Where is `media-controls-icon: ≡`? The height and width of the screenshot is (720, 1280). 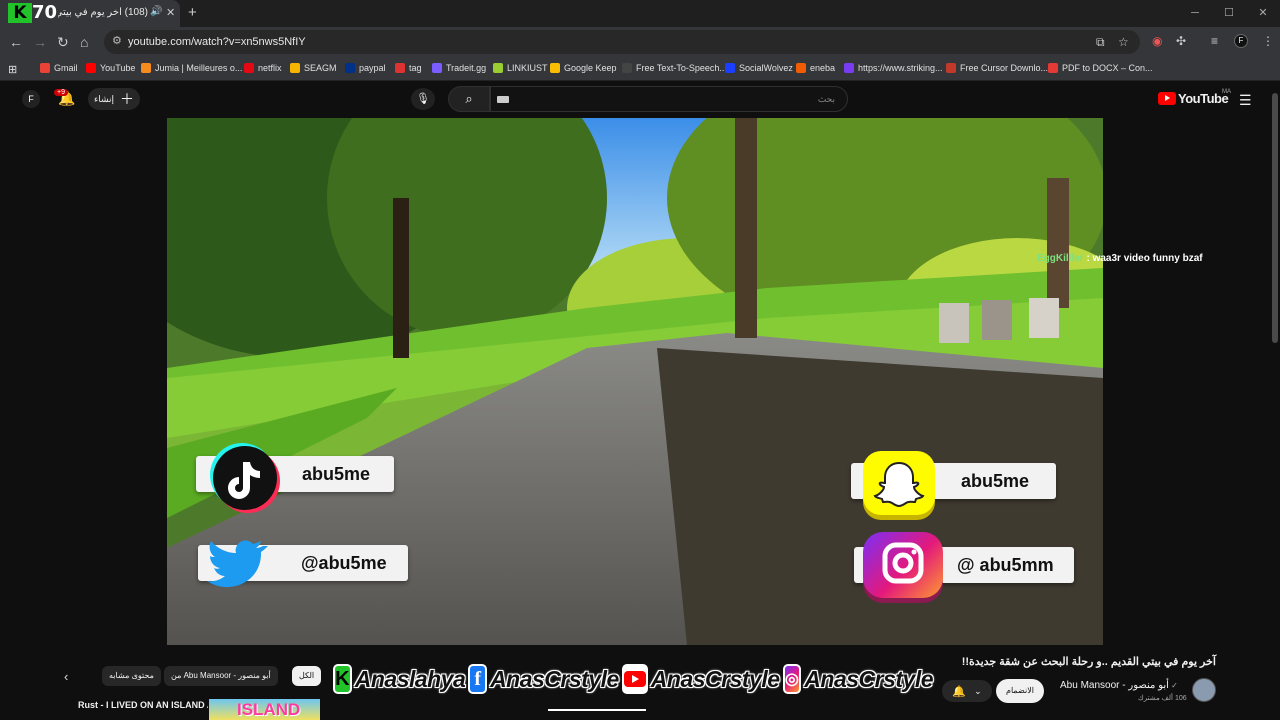 media-controls-icon: ≡ is located at coordinates (1214, 41).